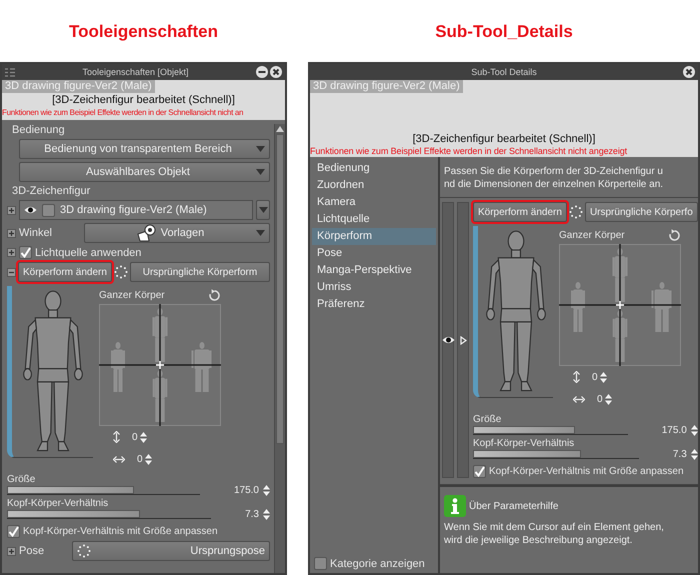 The image size is (700, 575). What do you see at coordinates (513, 506) in the screenshot?
I see `help-title: Über Parameterhilfe` at bounding box center [513, 506].